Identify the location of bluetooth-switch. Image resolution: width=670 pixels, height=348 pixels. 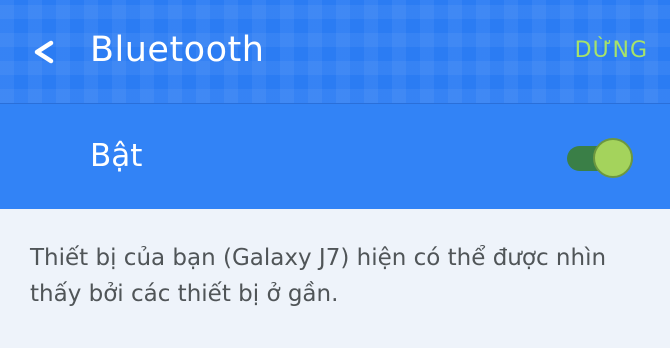
(600, 159).